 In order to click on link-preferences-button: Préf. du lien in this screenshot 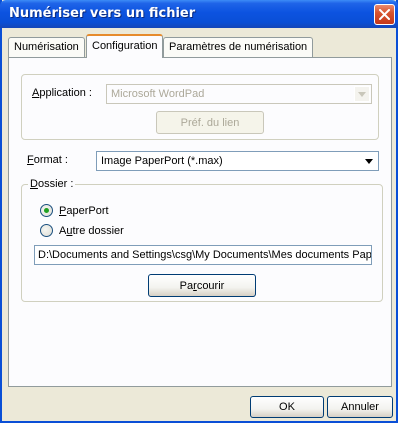, I will do `click(210, 122)`.